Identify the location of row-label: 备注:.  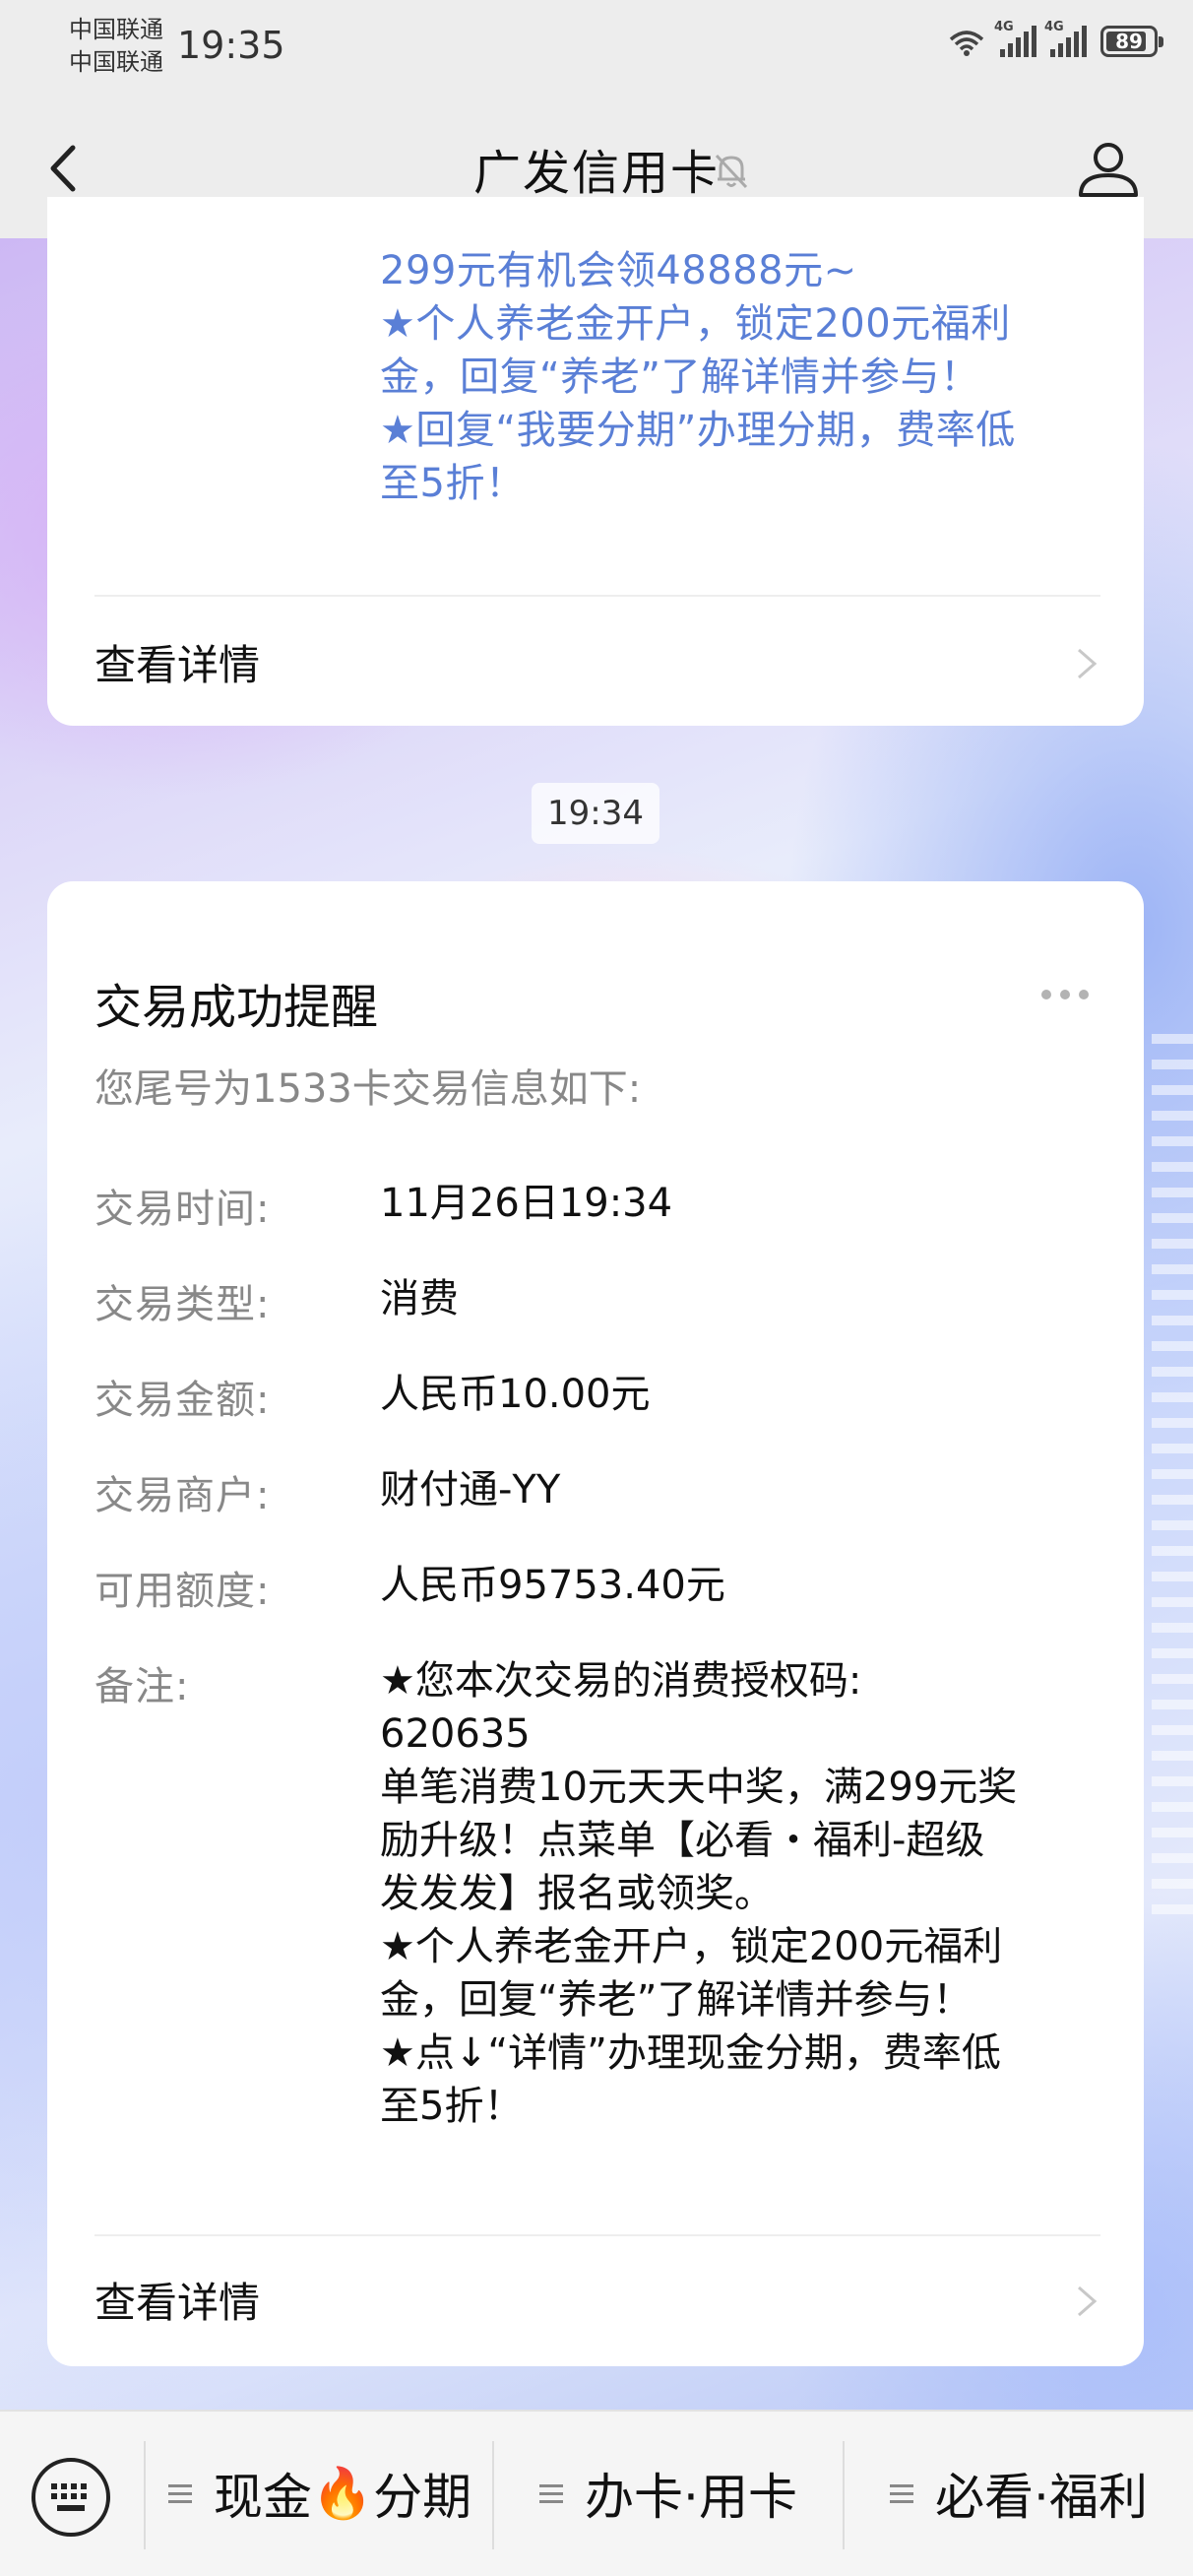
(142, 1686).